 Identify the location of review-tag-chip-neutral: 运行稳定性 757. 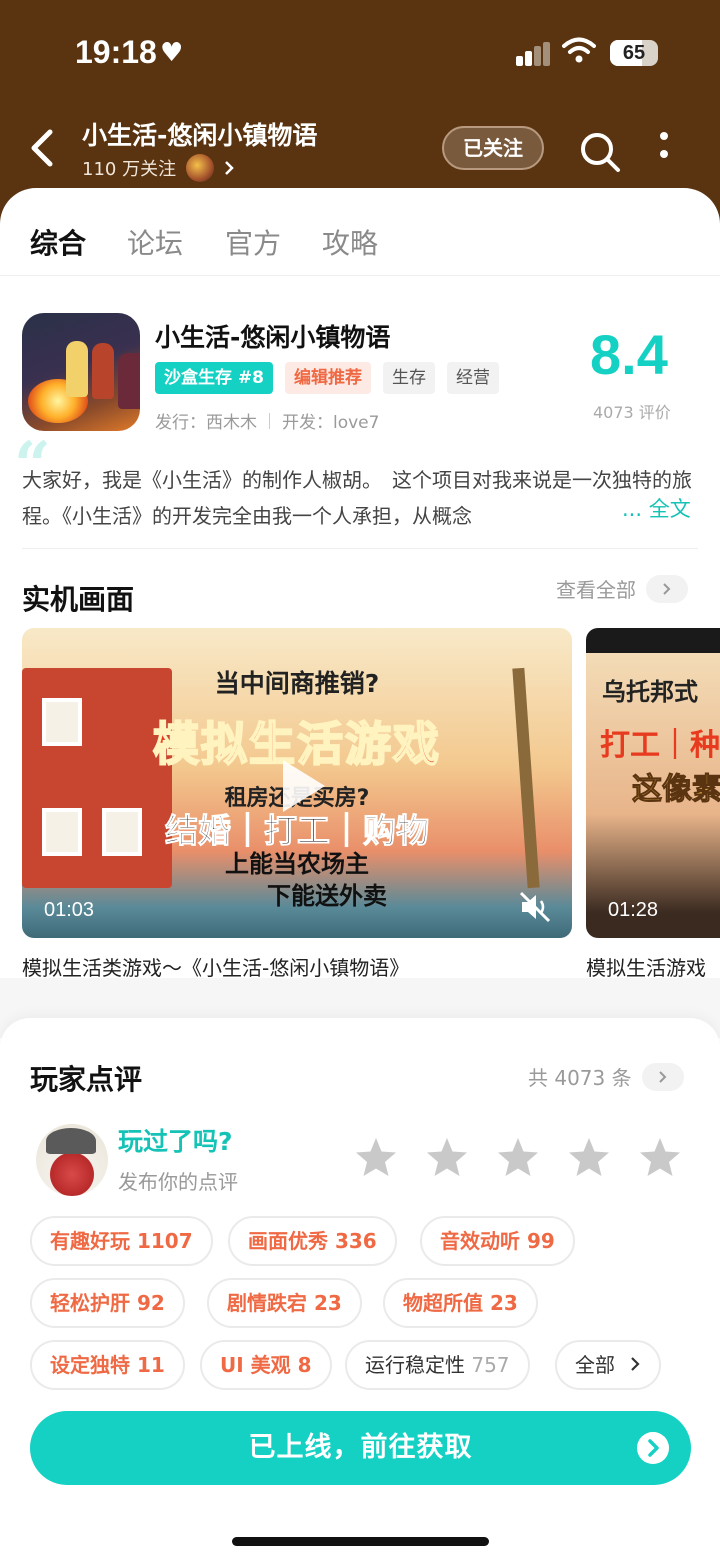
(437, 1365).